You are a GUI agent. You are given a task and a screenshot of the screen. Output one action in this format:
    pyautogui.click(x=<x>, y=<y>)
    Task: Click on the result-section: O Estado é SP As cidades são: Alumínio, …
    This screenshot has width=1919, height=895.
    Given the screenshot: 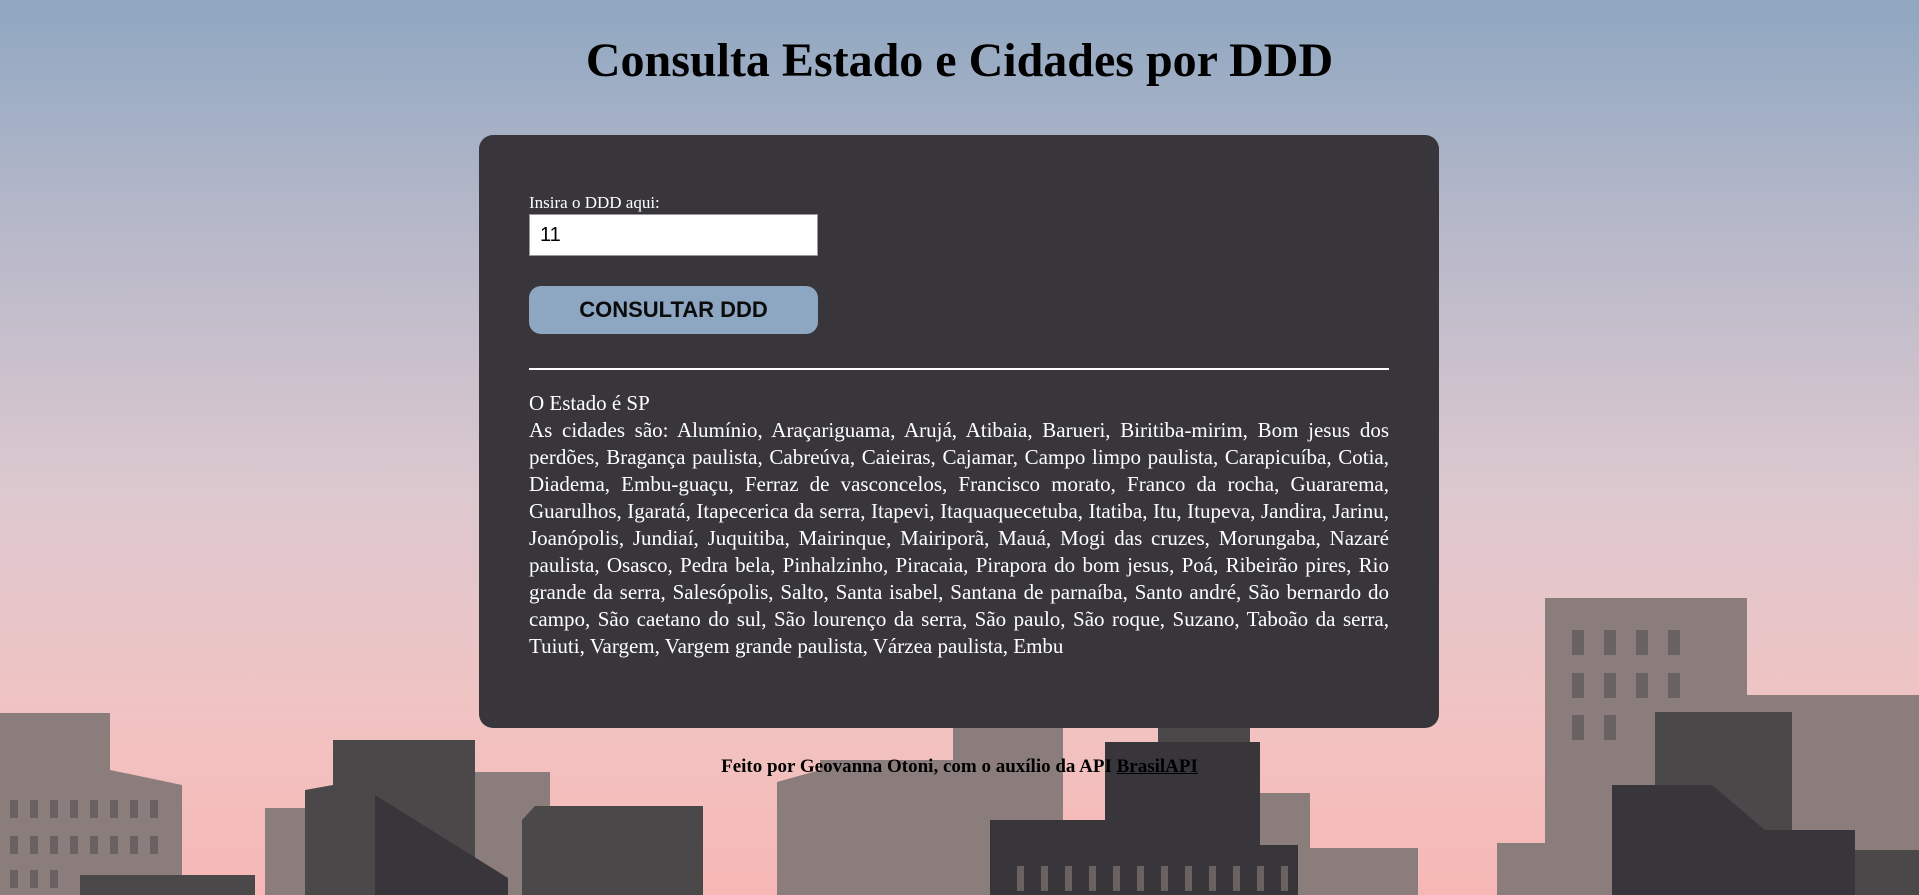 What is the action you would take?
    pyautogui.click(x=959, y=525)
    